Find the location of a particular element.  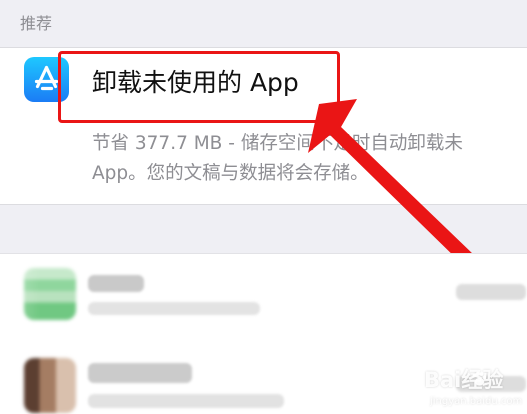

watermark-brand: Bai经验 is located at coordinates (464, 380).